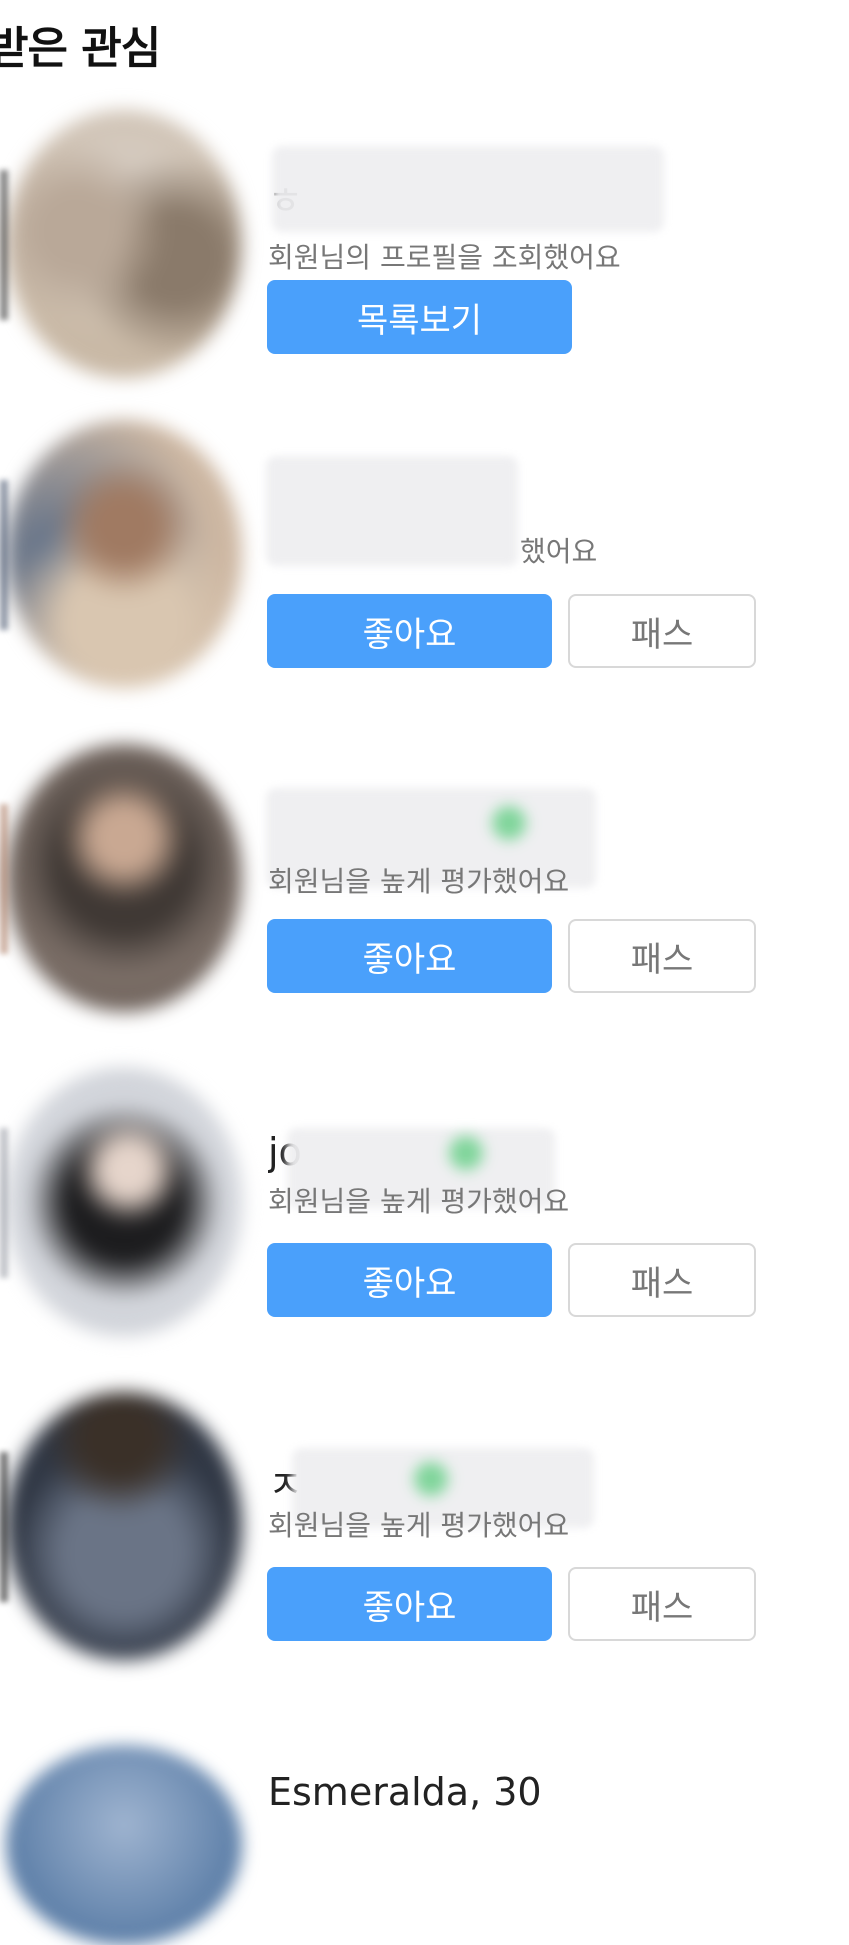 Image resolution: width=849 pixels, height=1945 pixels. Describe the element at coordinates (559, 551) in the screenshot. I see `activity-message: 했어요` at that location.